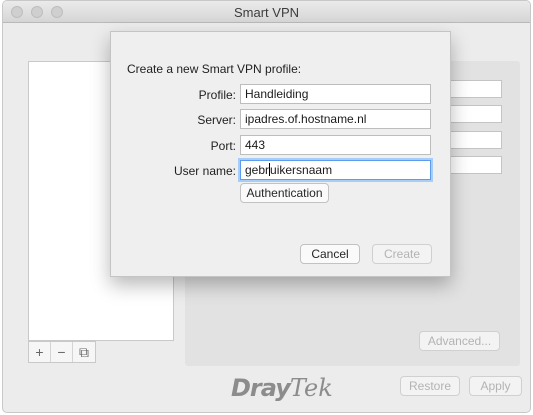 The width and height of the screenshot is (533, 415). I want to click on username-field: gebruikersnaam, so click(335, 170).